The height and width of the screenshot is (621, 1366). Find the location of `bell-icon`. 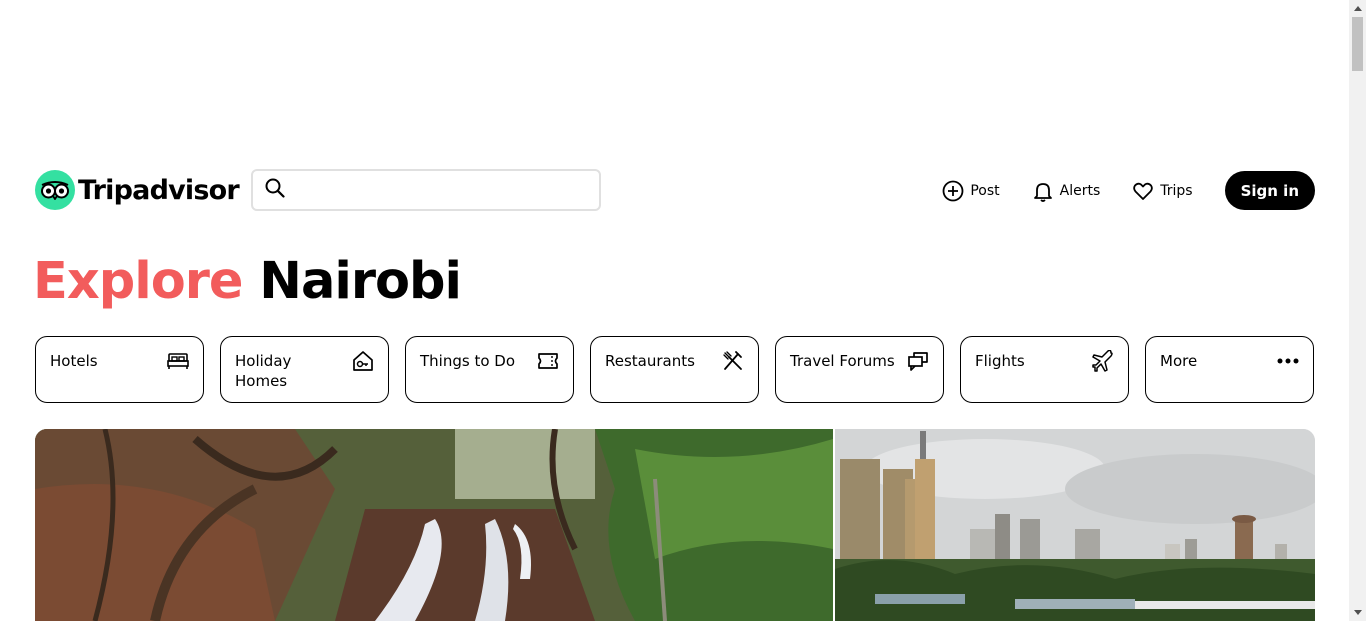

bell-icon is located at coordinates (1042, 192).